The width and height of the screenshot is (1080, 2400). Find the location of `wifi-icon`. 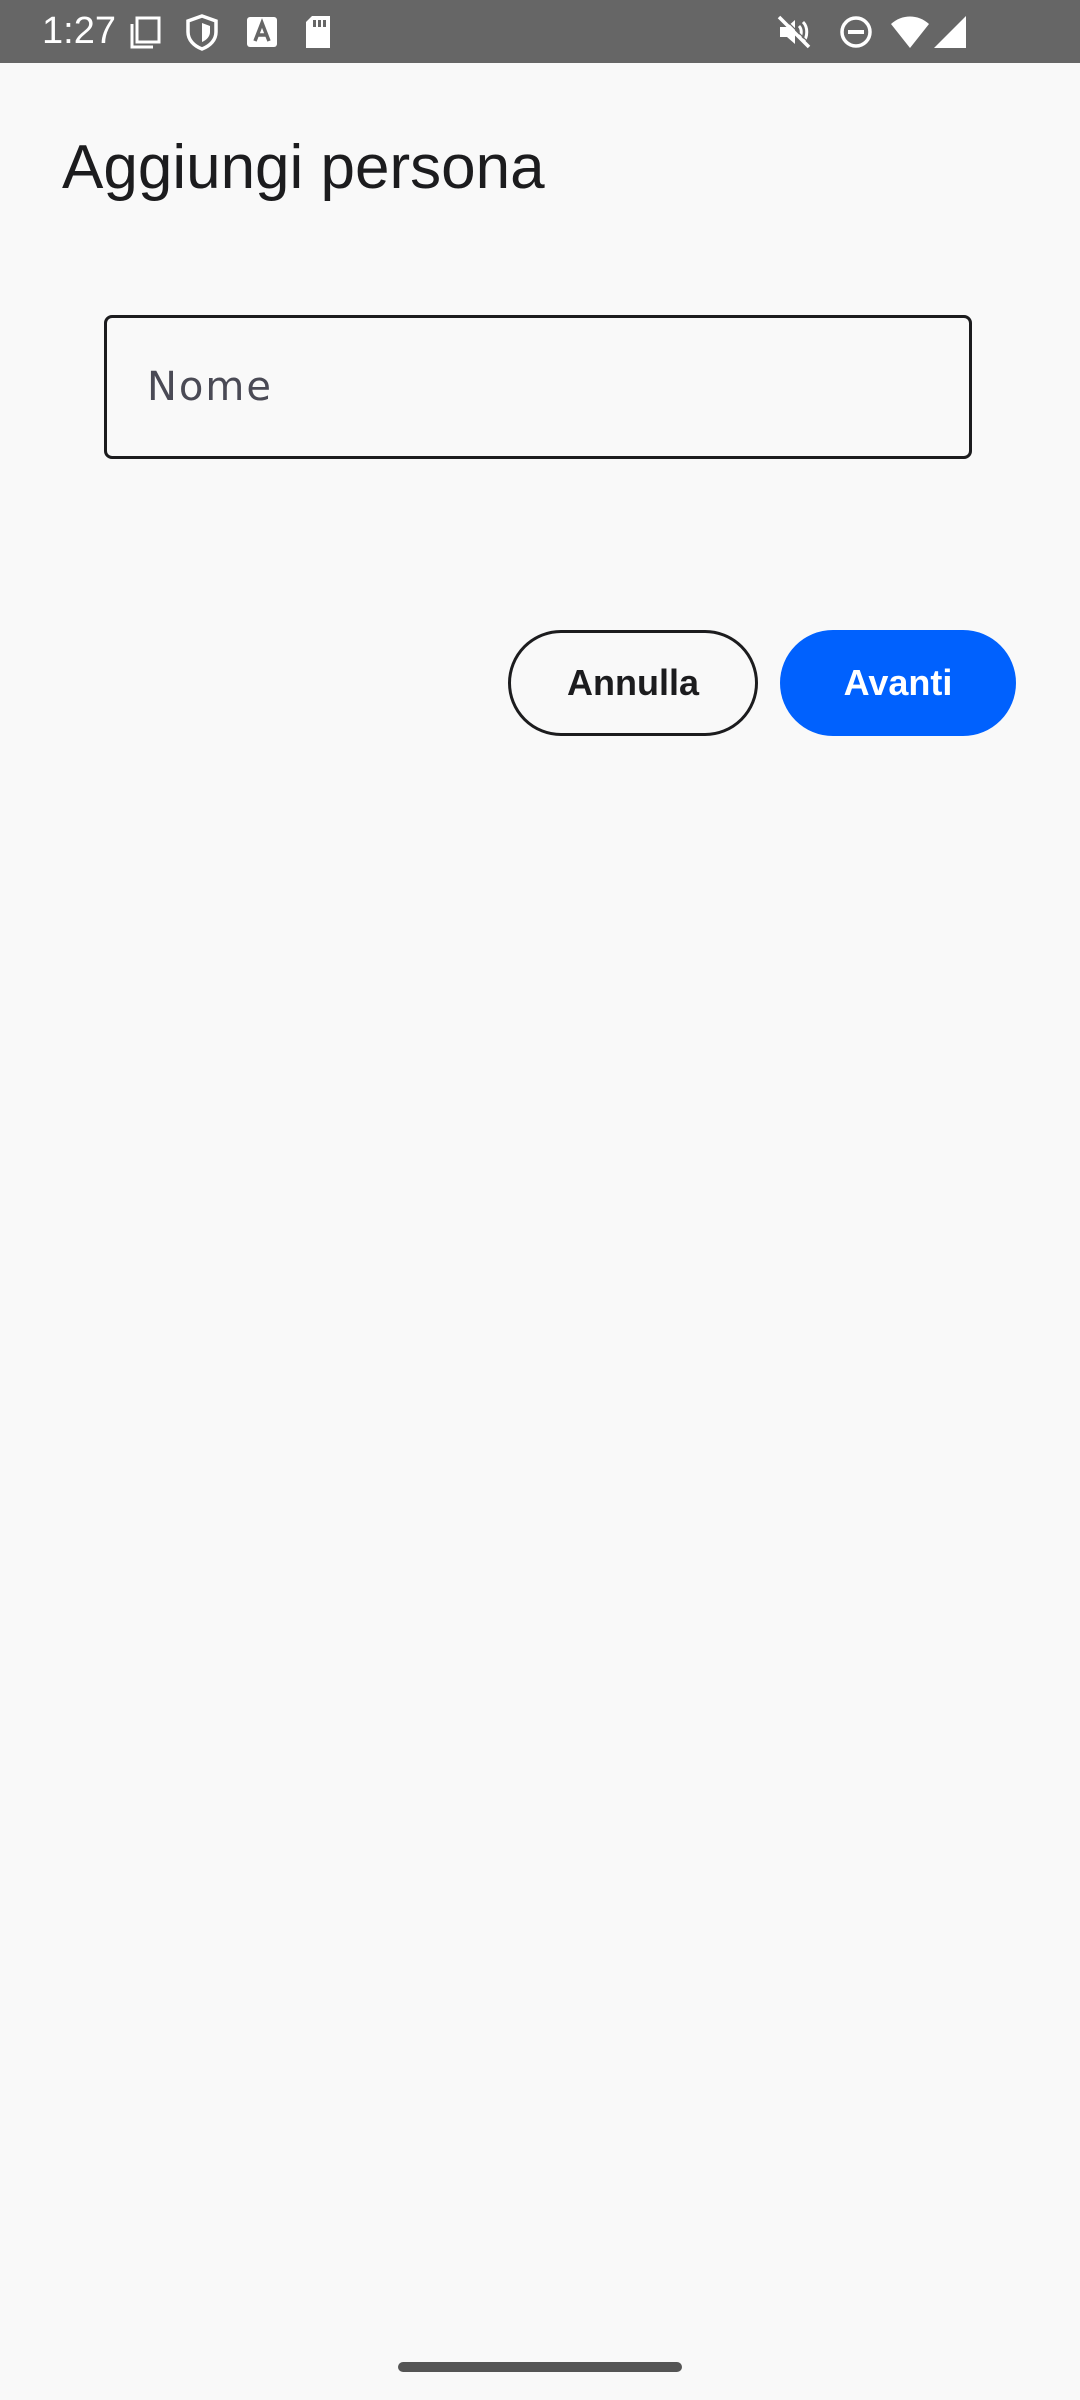

wifi-icon is located at coordinates (910, 32).